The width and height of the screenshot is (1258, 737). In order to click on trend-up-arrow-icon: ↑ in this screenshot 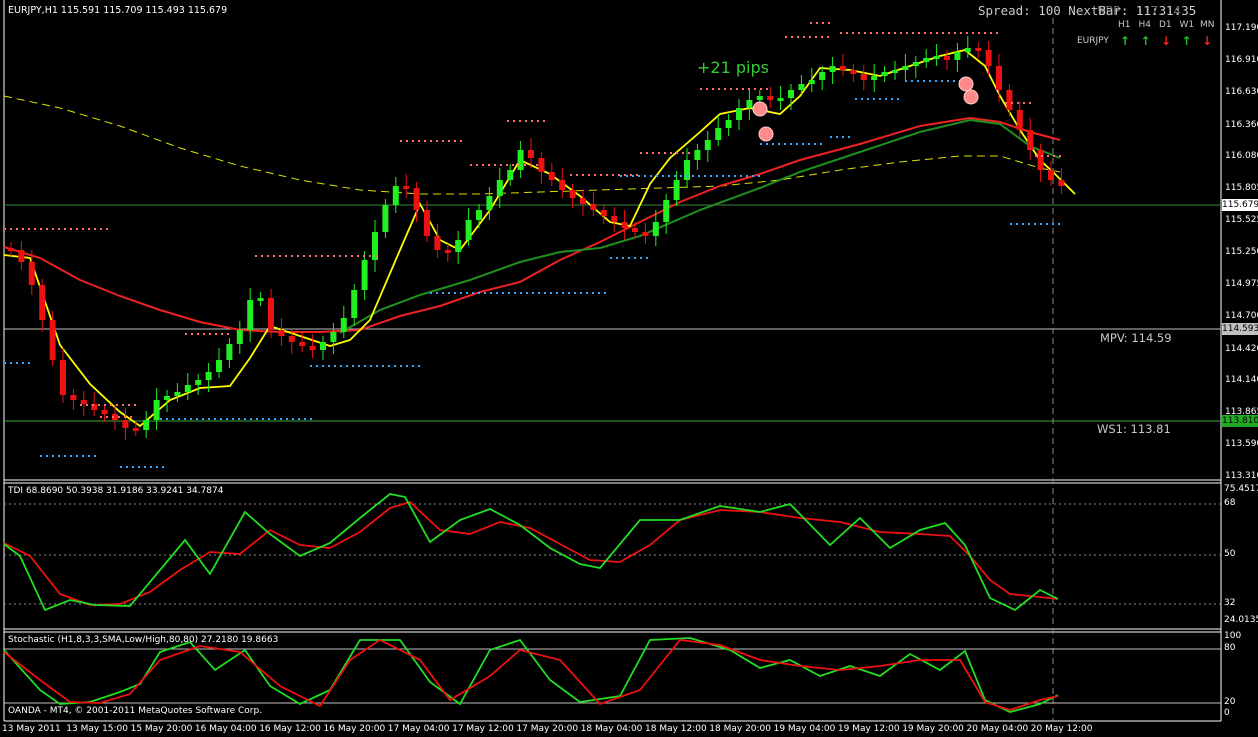, I will do `click(1125, 41)`.